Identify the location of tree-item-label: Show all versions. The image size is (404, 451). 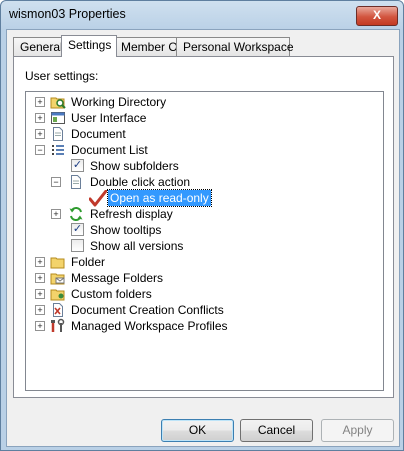
(137, 246).